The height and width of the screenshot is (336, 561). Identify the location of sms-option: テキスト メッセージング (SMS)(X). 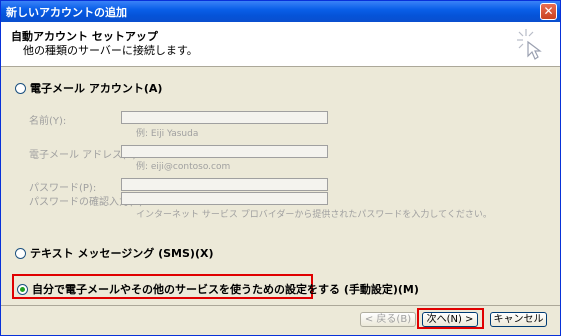
(114, 253).